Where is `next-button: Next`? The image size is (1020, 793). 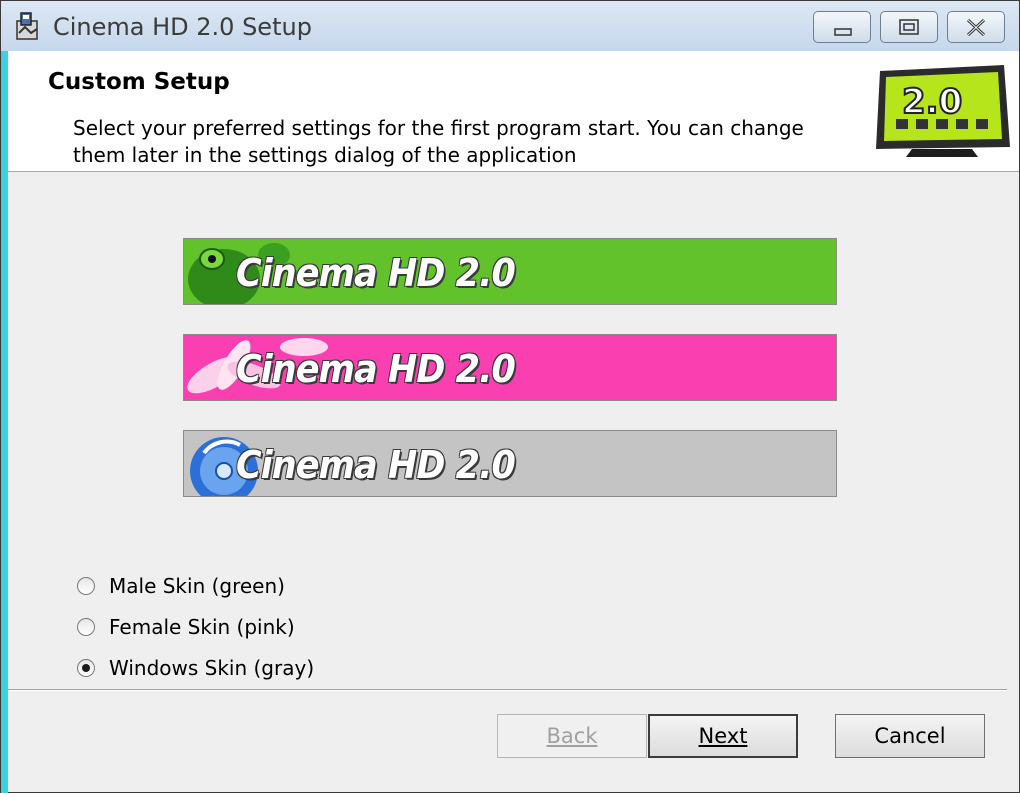
next-button: Next is located at coordinates (723, 736).